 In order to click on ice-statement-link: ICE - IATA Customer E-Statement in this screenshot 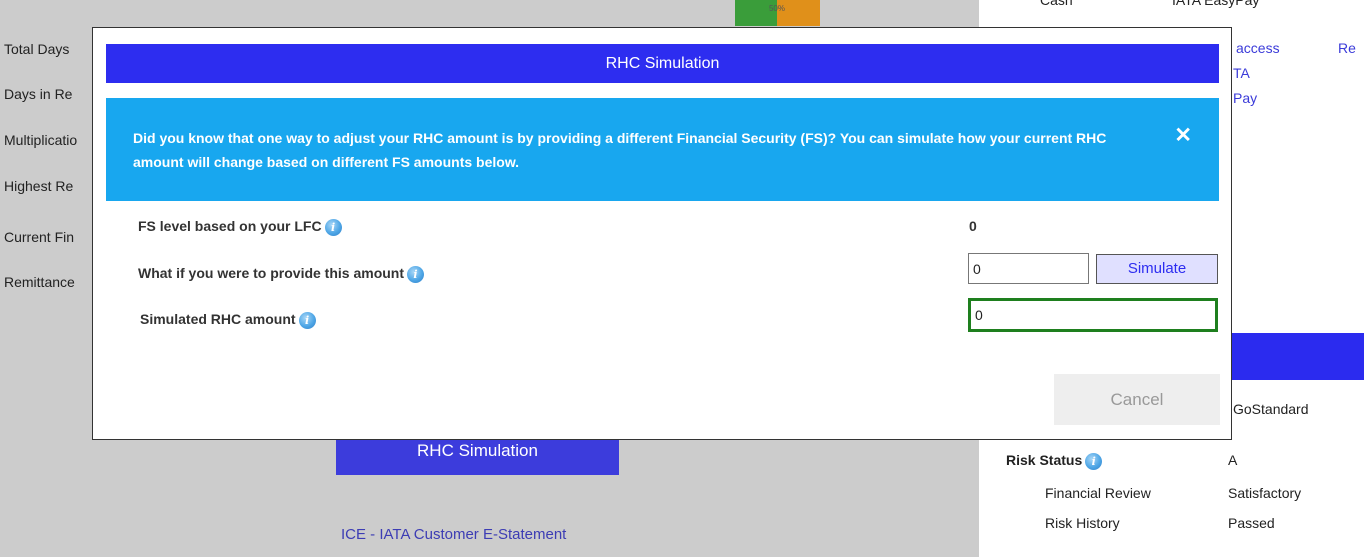, I will do `click(453, 534)`.